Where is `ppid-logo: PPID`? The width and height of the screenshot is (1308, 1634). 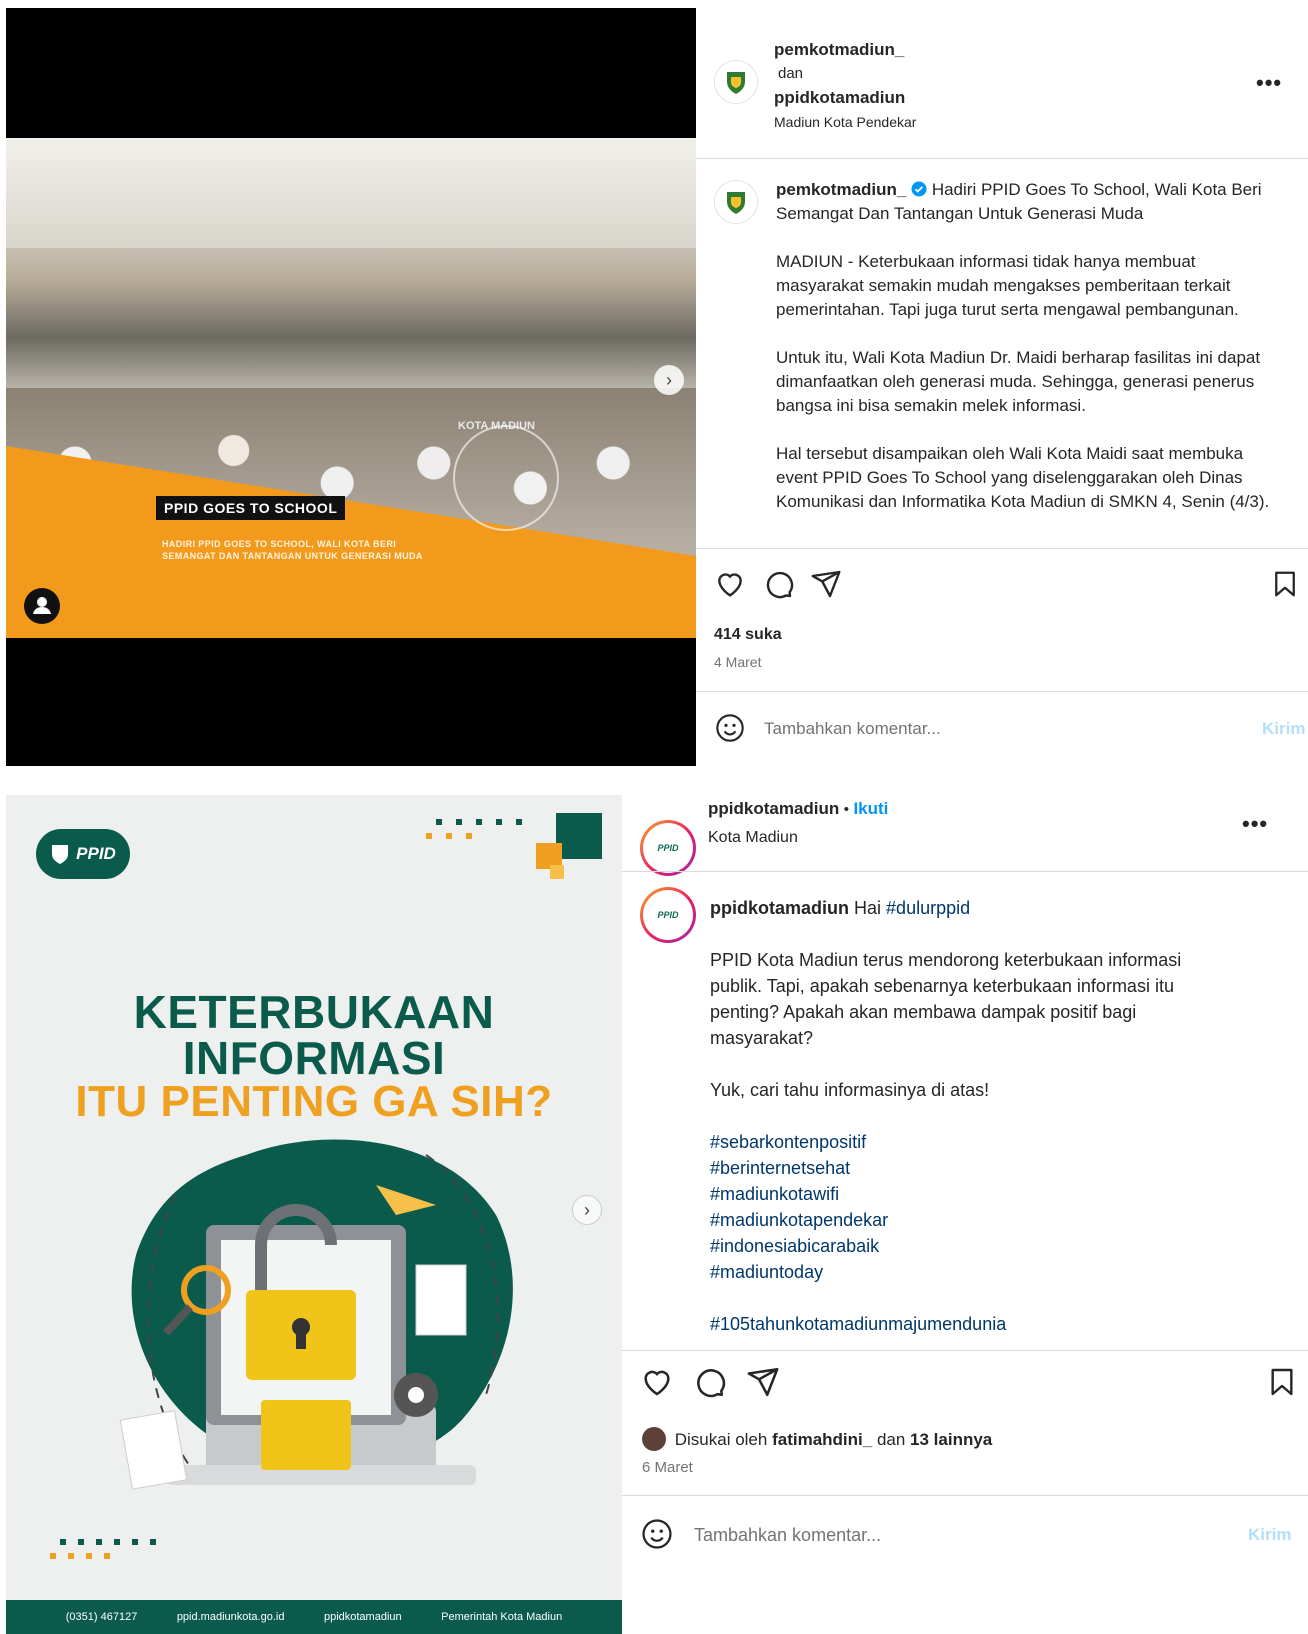
ppid-logo: PPID is located at coordinates (83, 854).